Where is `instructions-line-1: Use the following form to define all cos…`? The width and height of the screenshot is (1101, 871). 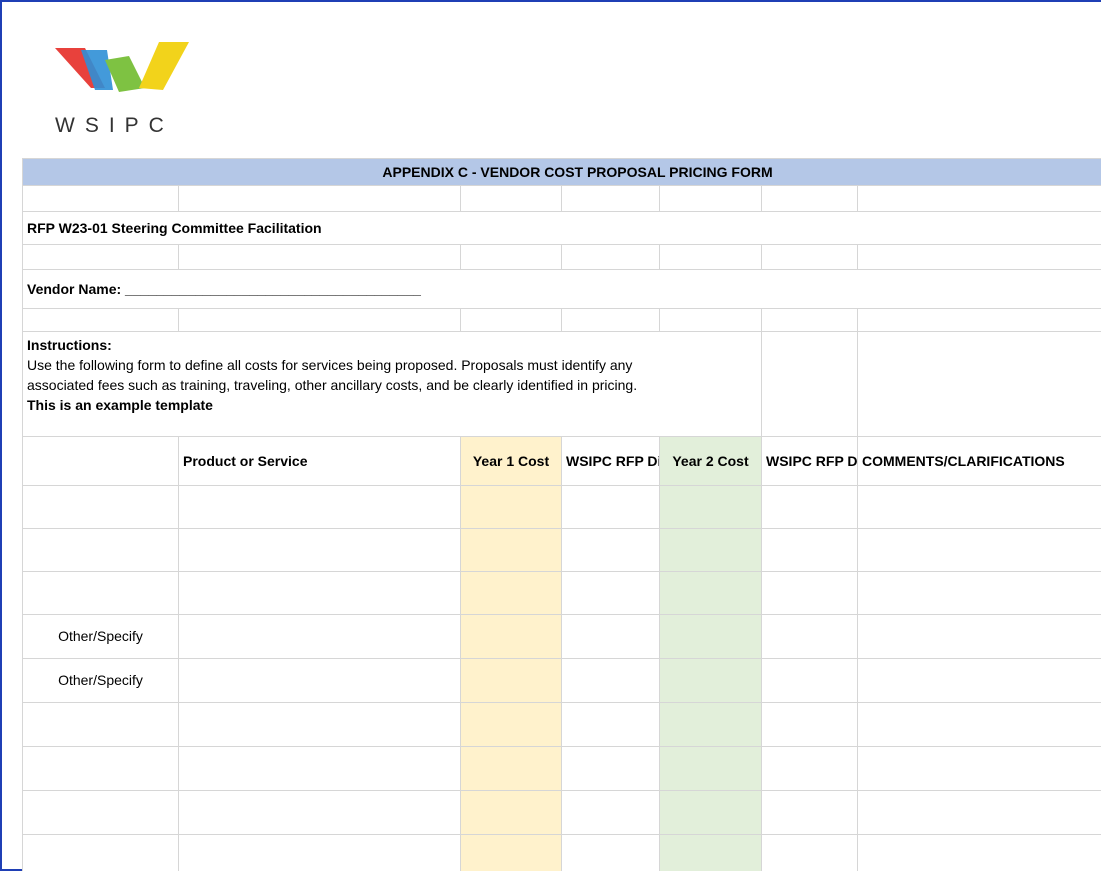
instructions-line-1: Use the following form to define all cos… is located at coordinates (330, 364).